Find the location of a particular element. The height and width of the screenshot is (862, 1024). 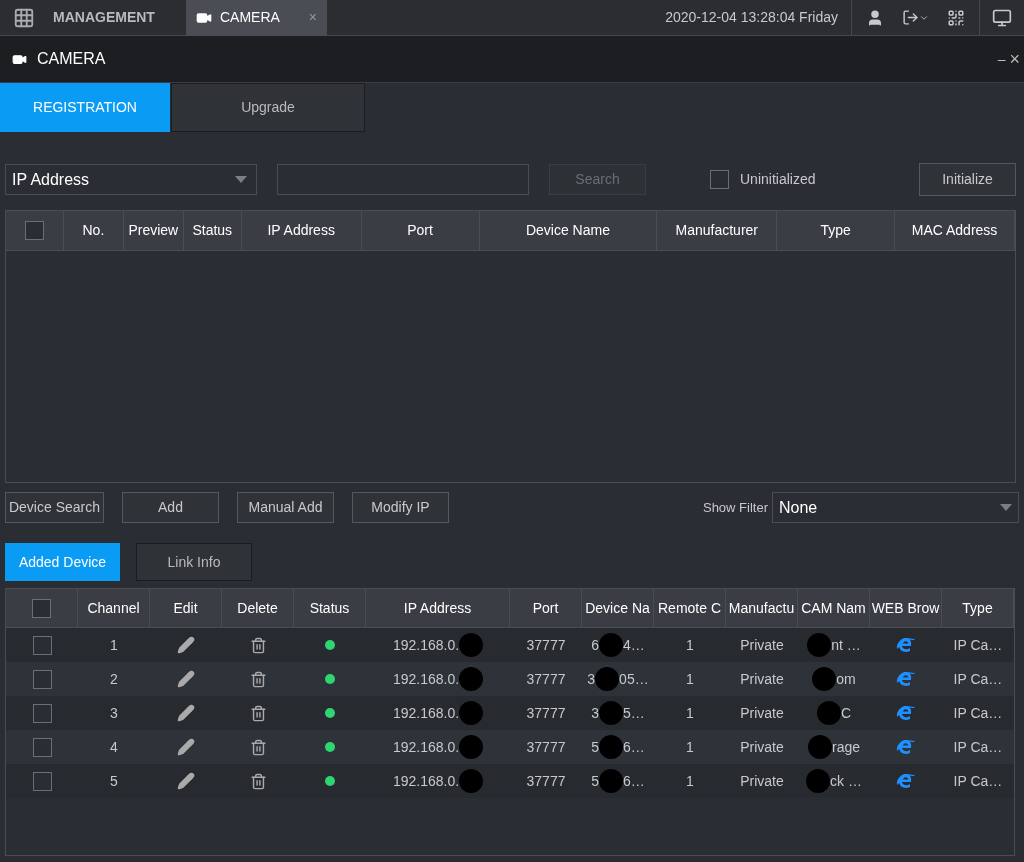

monitor-icon is located at coordinates (1002, 17).